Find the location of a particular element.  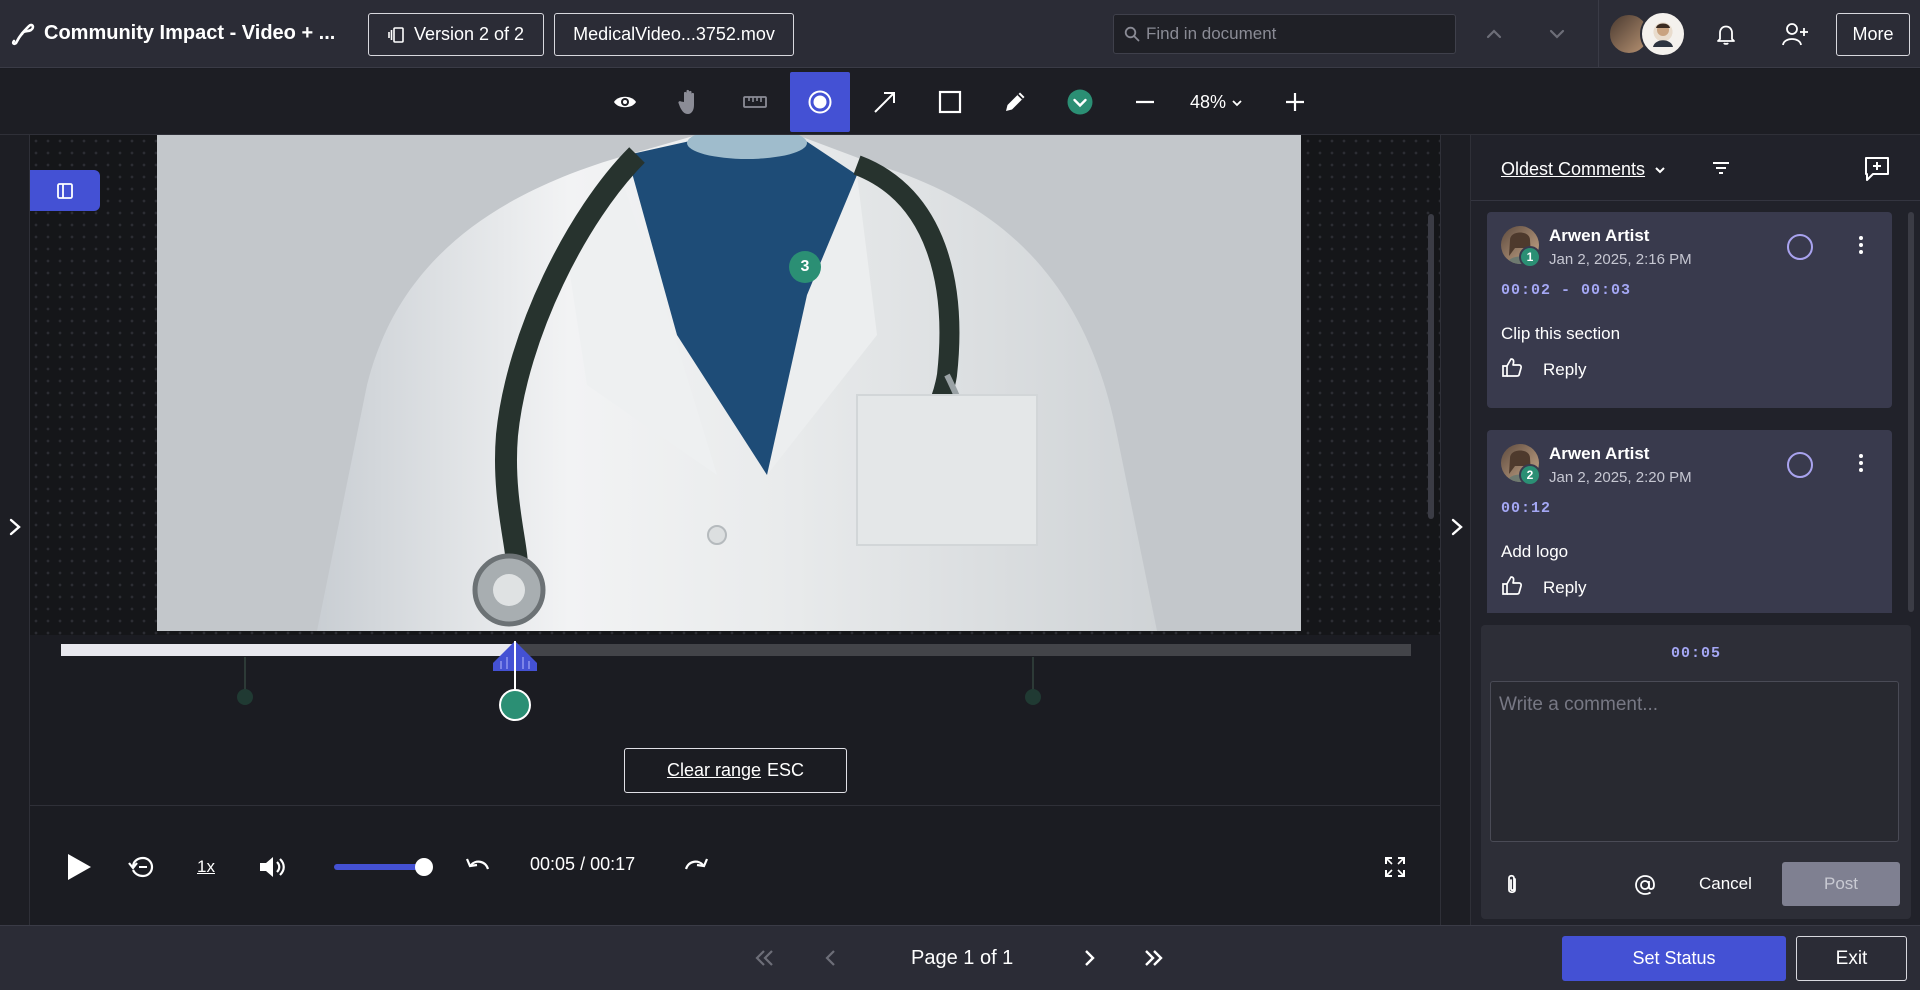

expand-left-panel-icon is located at coordinates (15, 527).